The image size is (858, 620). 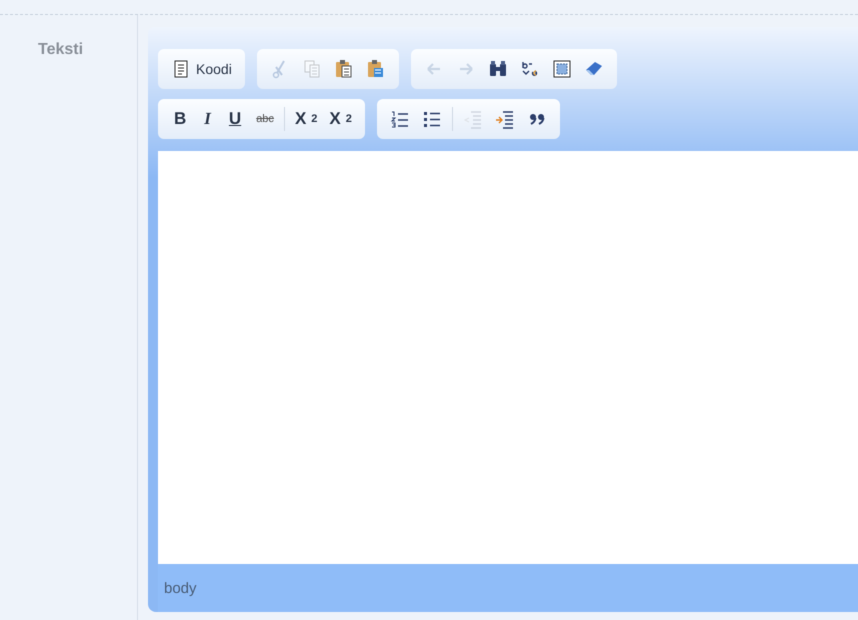 What do you see at coordinates (180, 588) in the screenshot?
I see `element-path: body` at bounding box center [180, 588].